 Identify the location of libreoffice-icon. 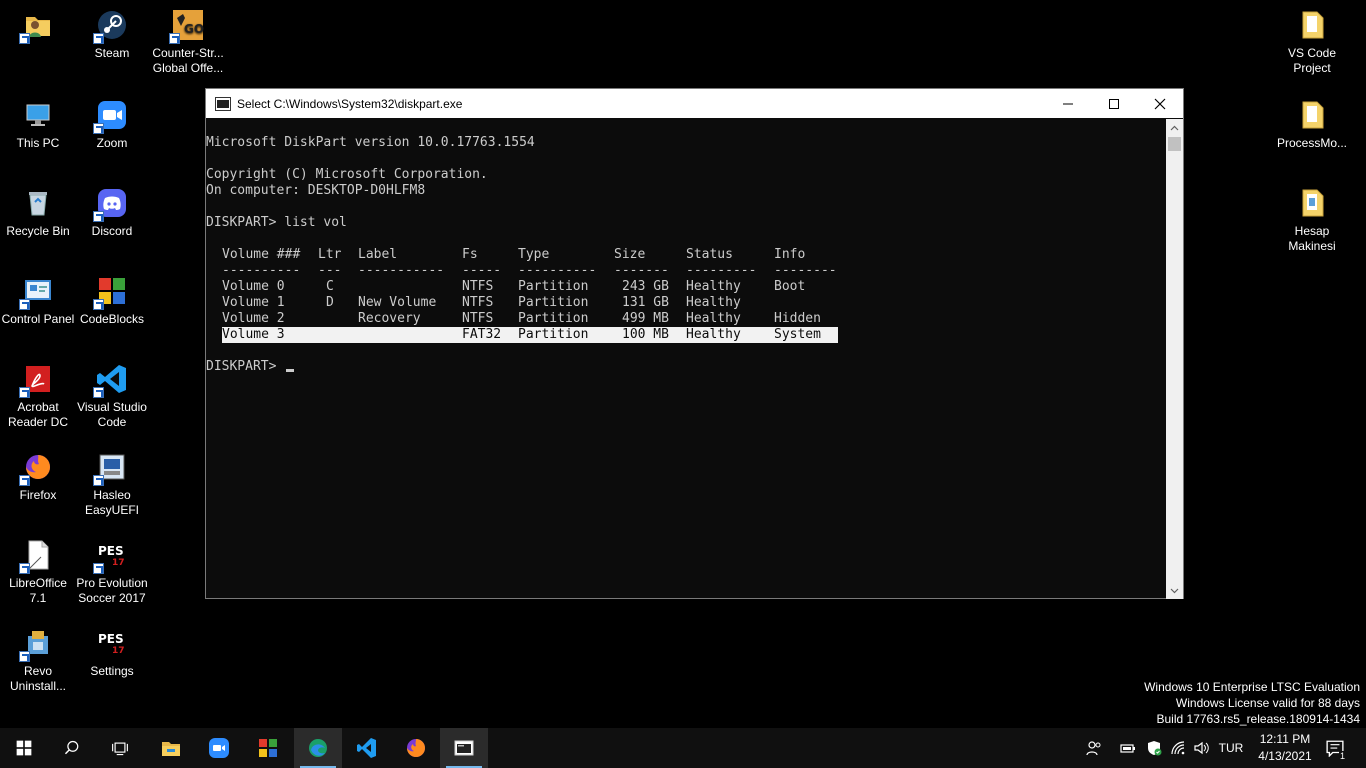
(37, 556).